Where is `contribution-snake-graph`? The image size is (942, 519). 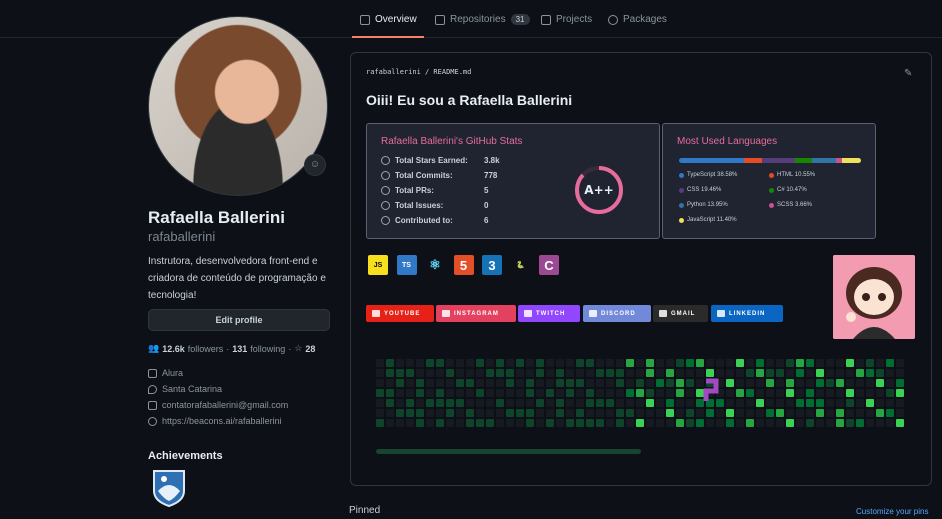
contribution-snake-graph is located at coordinates (640, 393).